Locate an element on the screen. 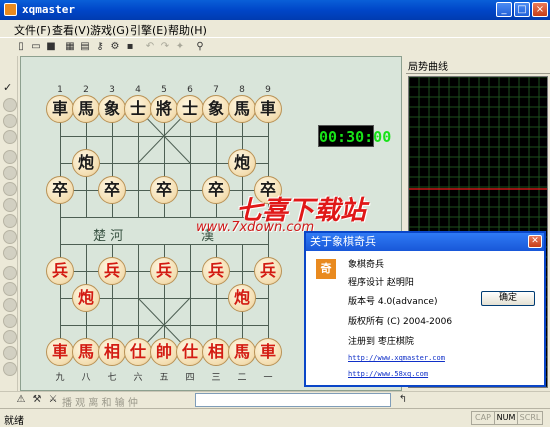  board-icon: ▦ is located at coordinates (70, 47).